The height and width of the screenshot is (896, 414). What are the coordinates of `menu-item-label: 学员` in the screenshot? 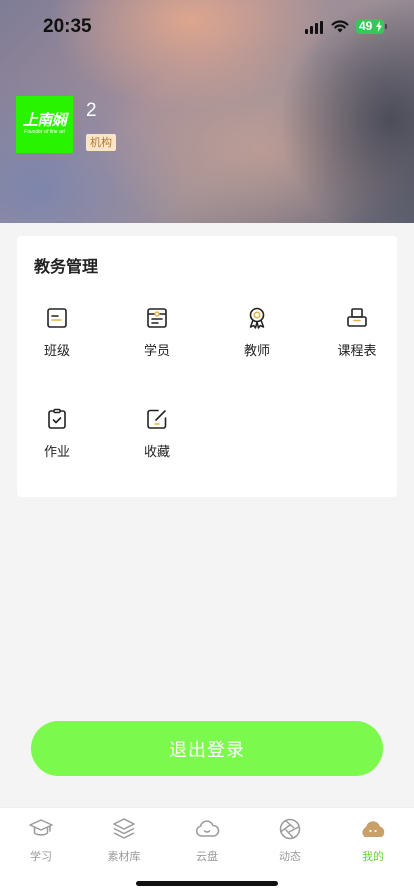 It's located at (156, 351).